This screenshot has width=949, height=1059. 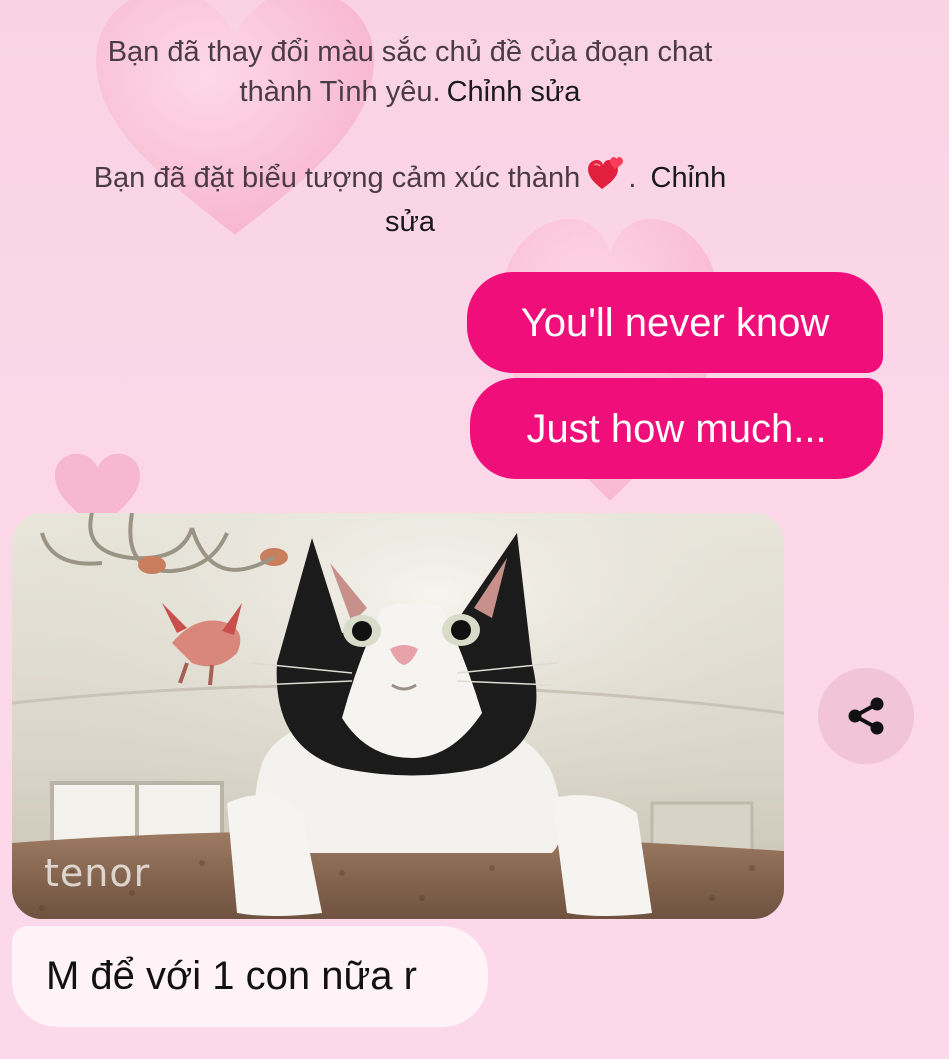 What do you see at coordinates (97, 873) in the screenshot?
I see `tenor-watermark: tenor` at bounding box center [97, 873].